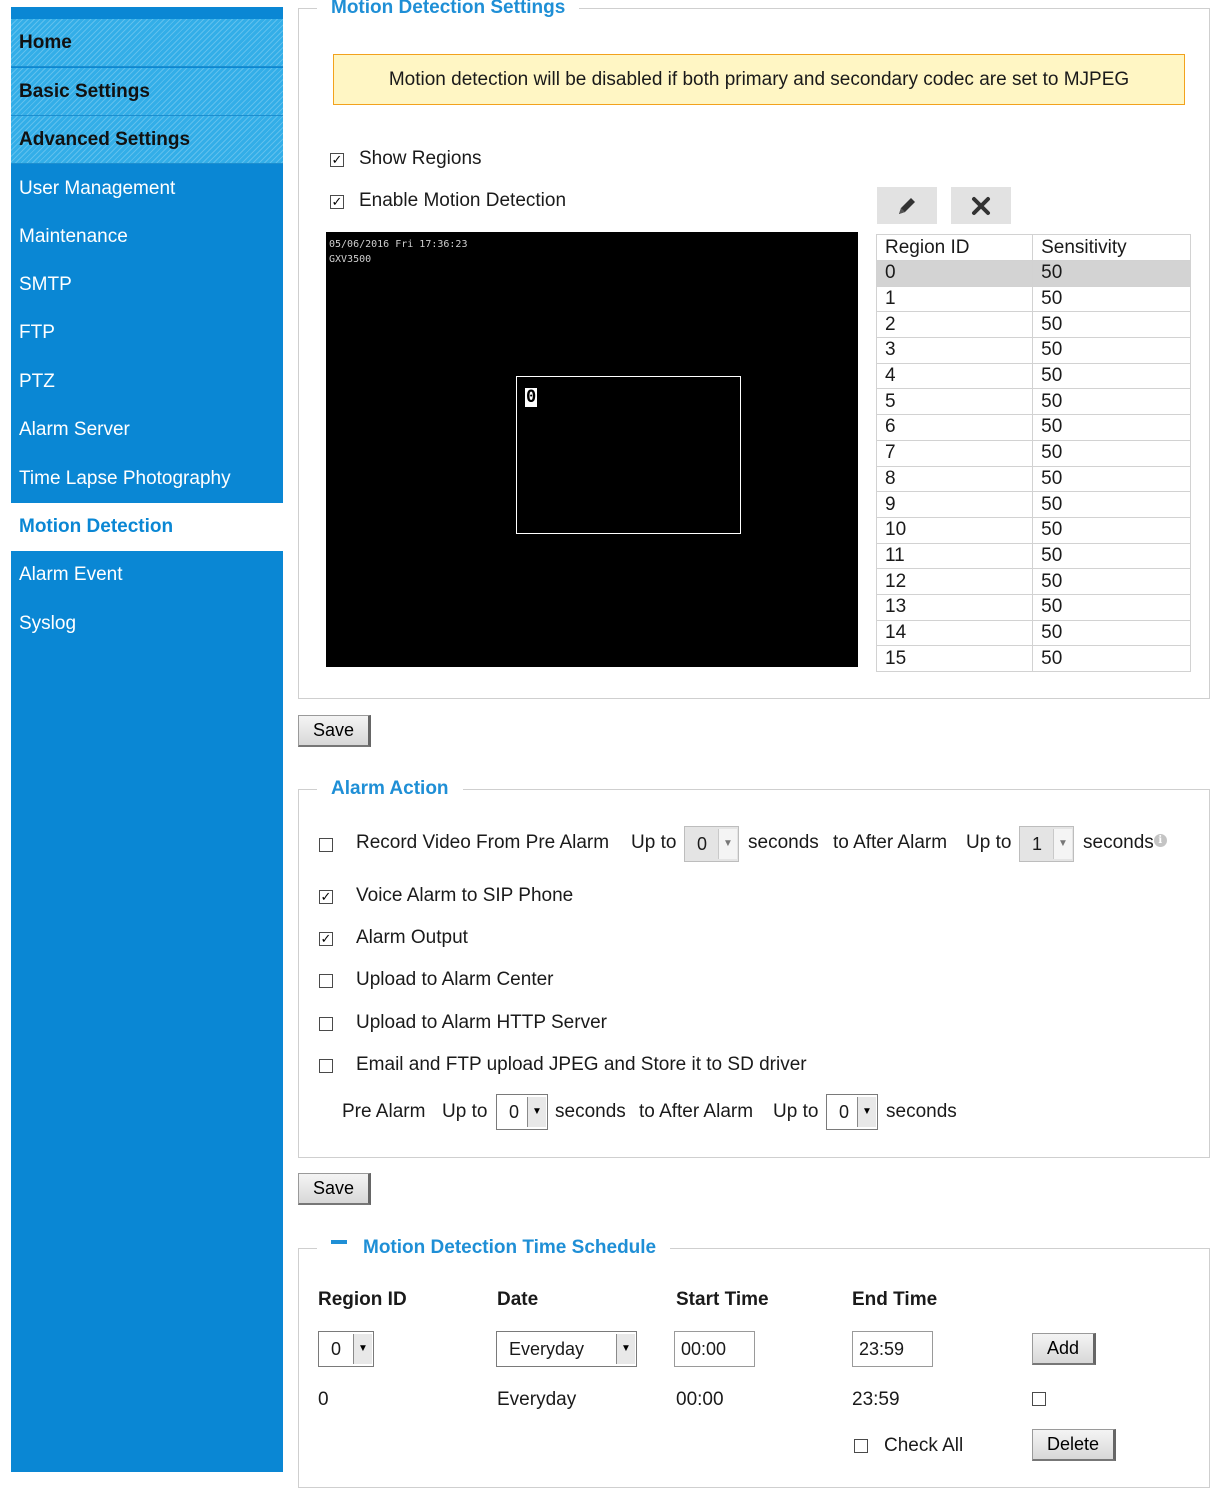 Image resolution: width=1219 pixels, height=1488 pixels. What do you see at coordinates (924, 1445) in the screenshot?
I see `check-all-label: Check All` at bounding box center [924, 1445].